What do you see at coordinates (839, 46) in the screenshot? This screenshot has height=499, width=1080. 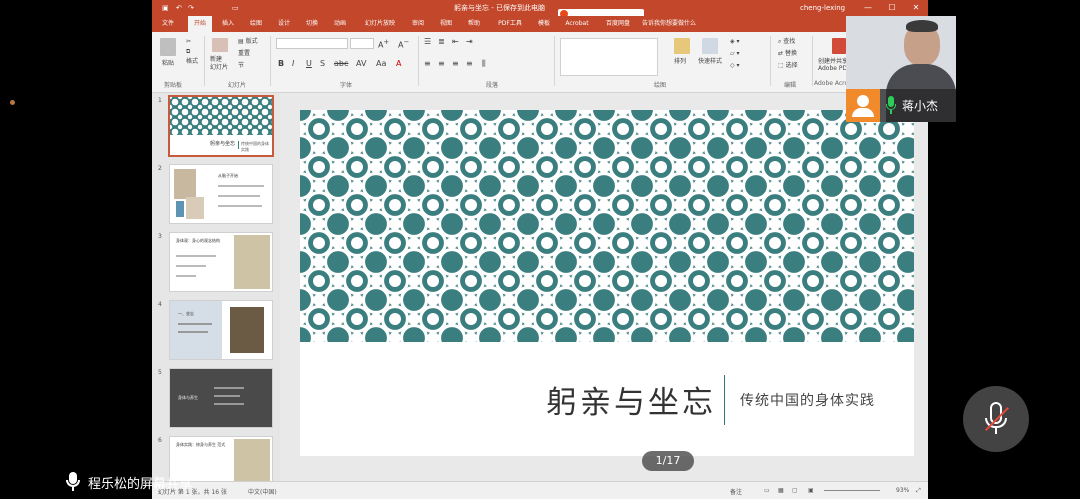 I see `adobe-pdf-icon` at bounding box center [839, 46].